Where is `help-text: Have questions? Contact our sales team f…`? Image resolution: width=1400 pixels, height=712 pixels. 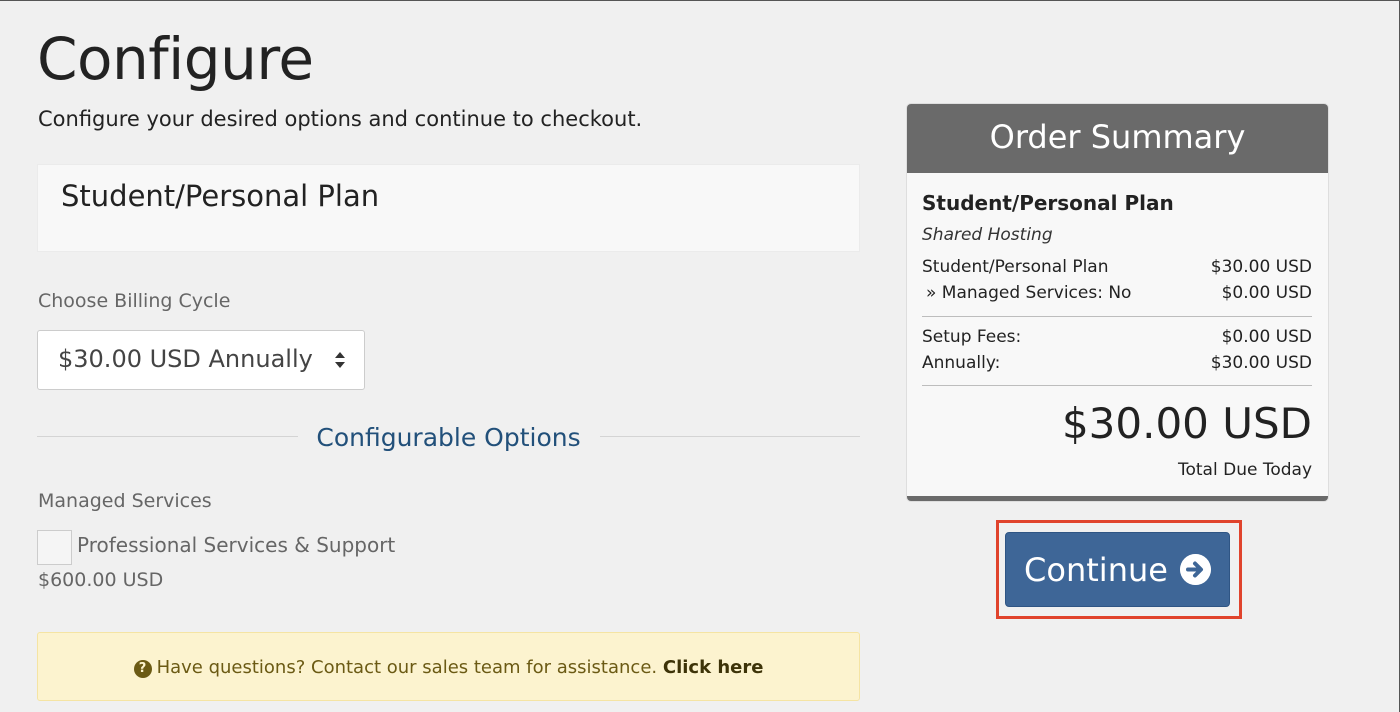
help-text: Have questions? Contact our sales team f… is located at coordinates (407, 667).